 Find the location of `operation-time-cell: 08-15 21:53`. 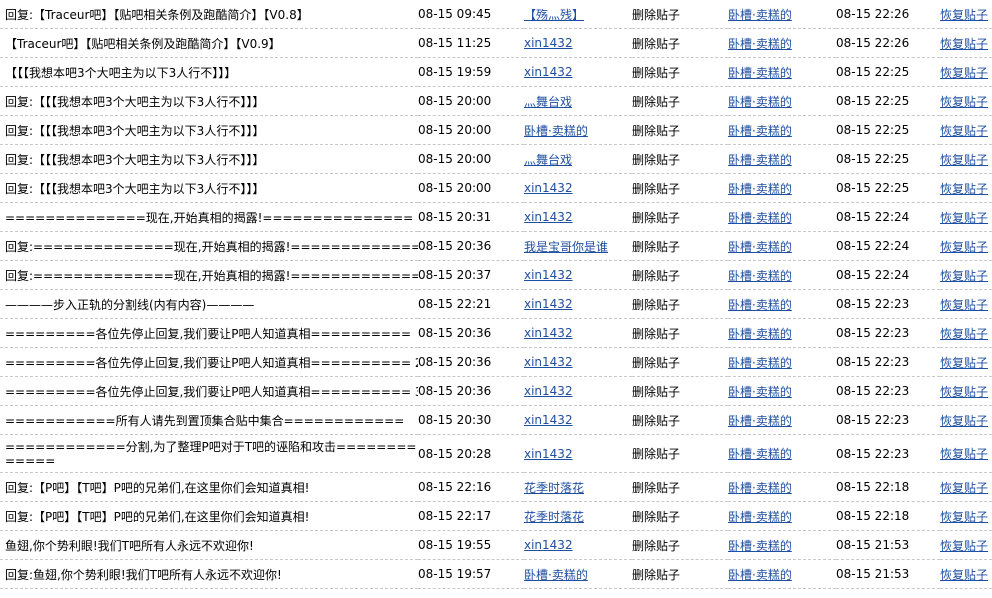

operation-time-cell: 08-15 21:53 is located at coordinates (888, 545).